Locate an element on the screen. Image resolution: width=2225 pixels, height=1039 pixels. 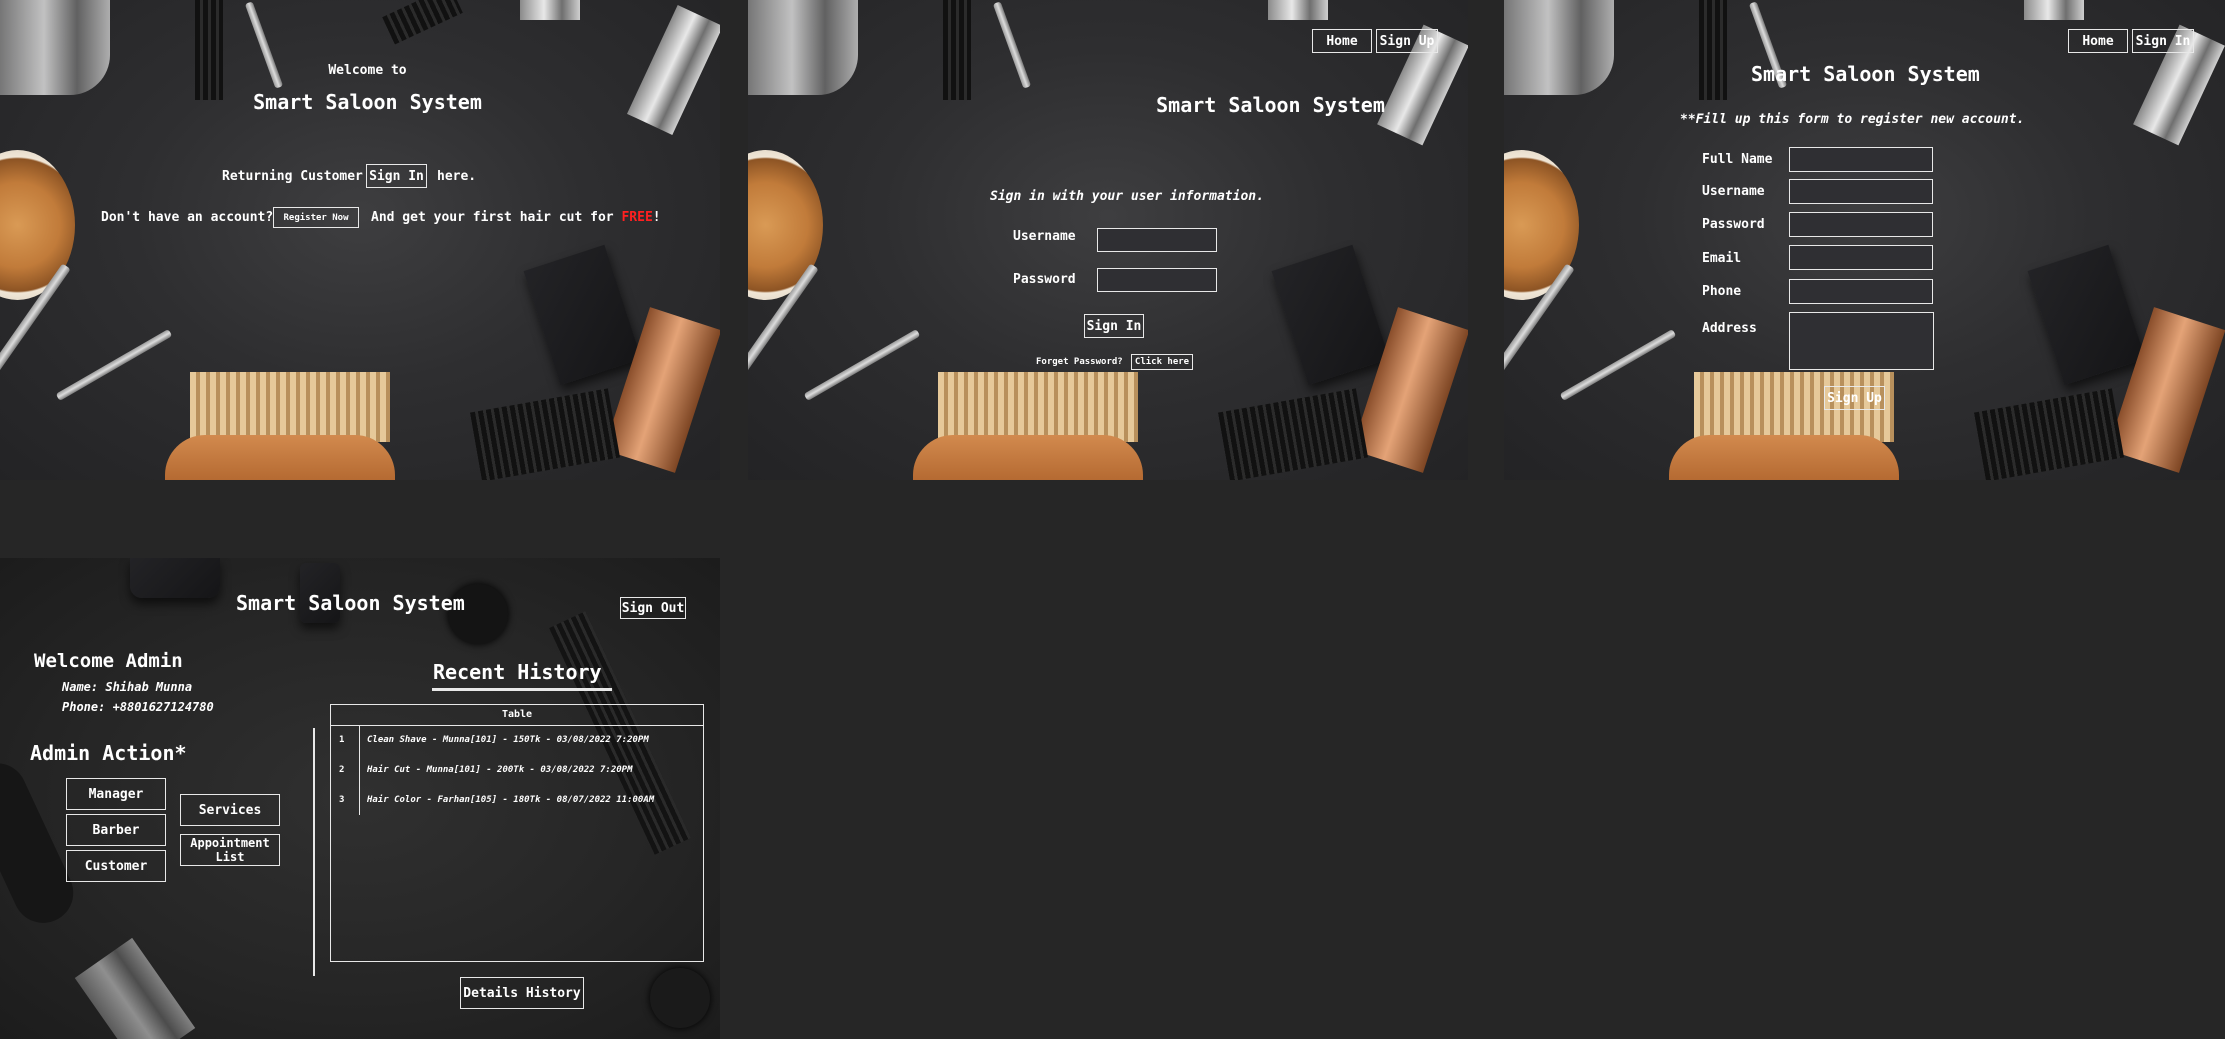
details-history-button: Details History is located at coordinates (522, 993).